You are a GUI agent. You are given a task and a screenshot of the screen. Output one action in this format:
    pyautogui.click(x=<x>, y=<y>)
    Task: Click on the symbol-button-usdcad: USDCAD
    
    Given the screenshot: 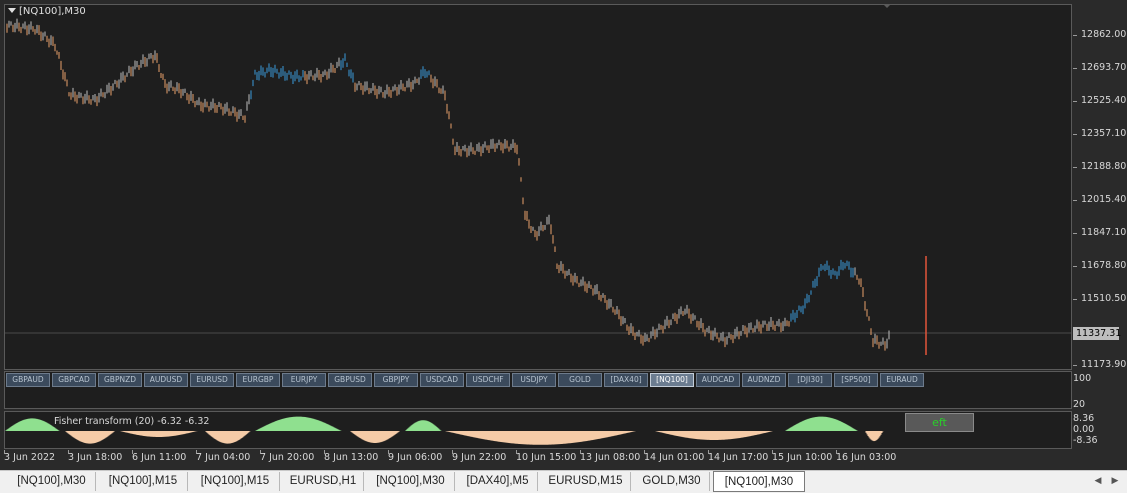 What is the action you would take?
    pyautogui.click(x=442, y=380)
    